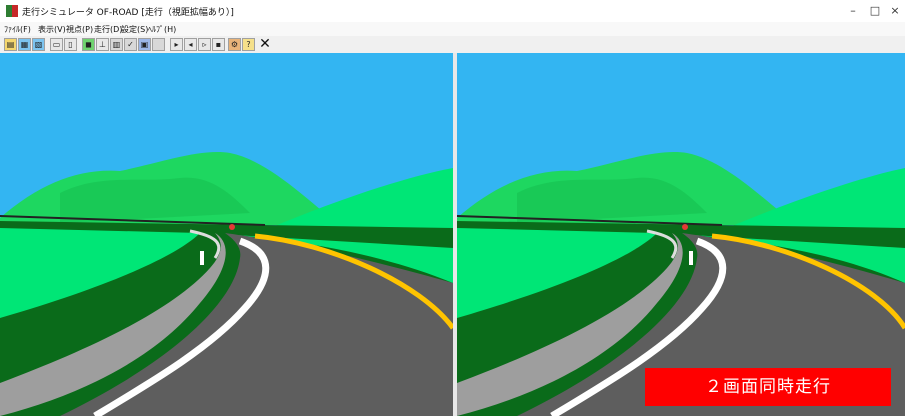  I want to click on help-icon: ?, so click(248, 44).